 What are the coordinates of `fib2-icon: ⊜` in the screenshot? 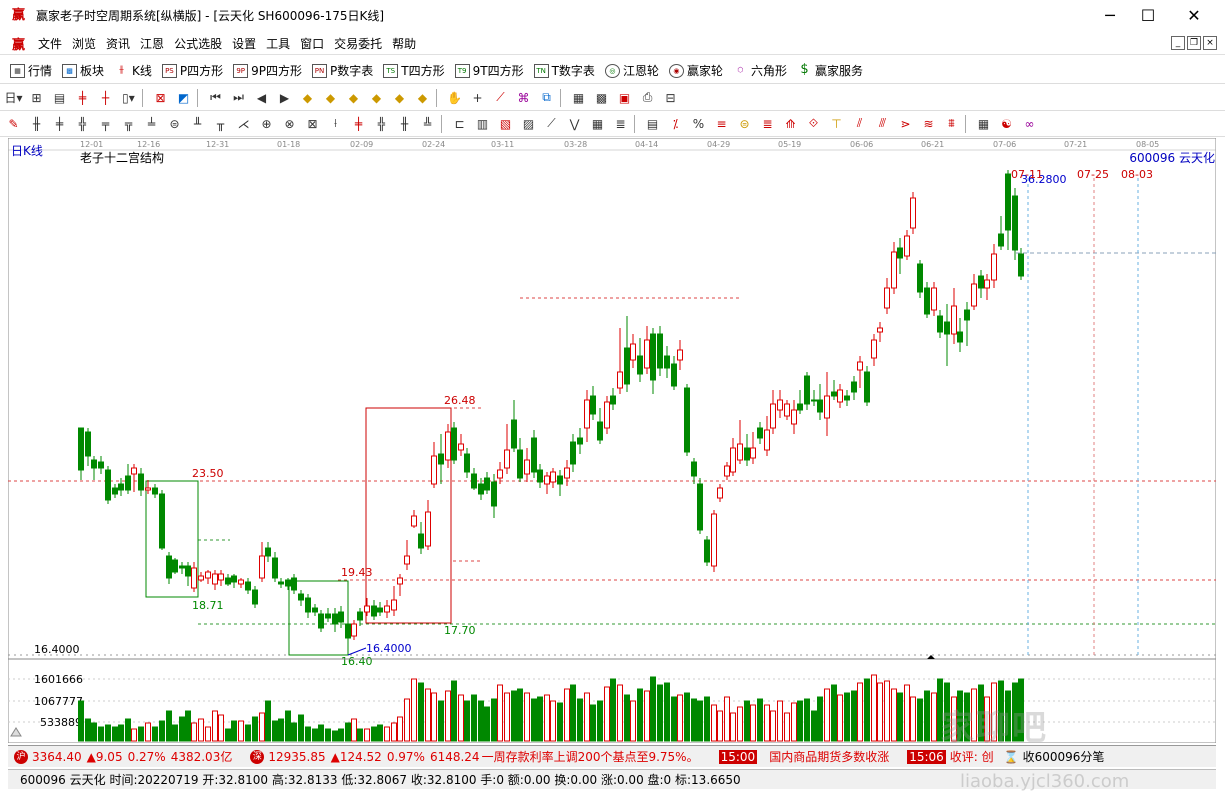 It's located at (744, 124).